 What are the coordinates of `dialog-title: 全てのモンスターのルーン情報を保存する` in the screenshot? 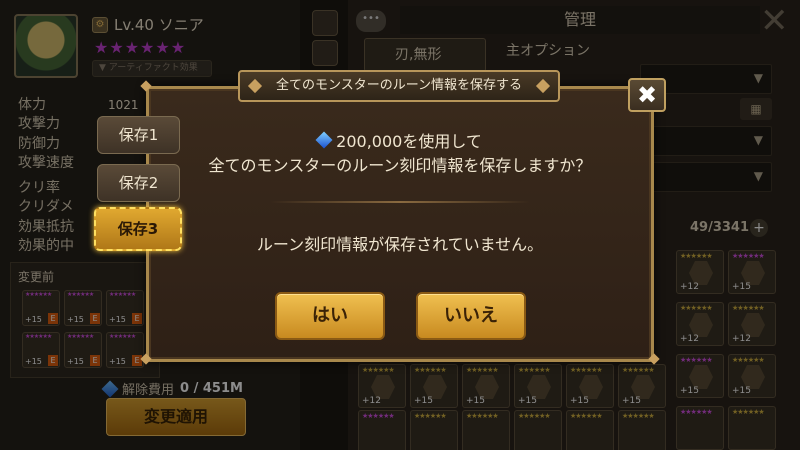 It's located at (399, 86).